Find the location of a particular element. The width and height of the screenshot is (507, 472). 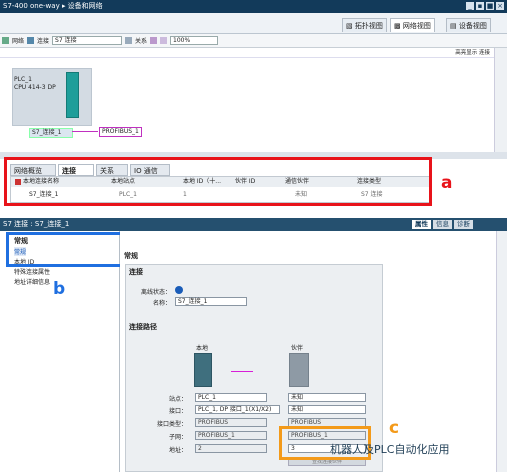

row-label-address: 地址： is located at coordinates (177, 450).